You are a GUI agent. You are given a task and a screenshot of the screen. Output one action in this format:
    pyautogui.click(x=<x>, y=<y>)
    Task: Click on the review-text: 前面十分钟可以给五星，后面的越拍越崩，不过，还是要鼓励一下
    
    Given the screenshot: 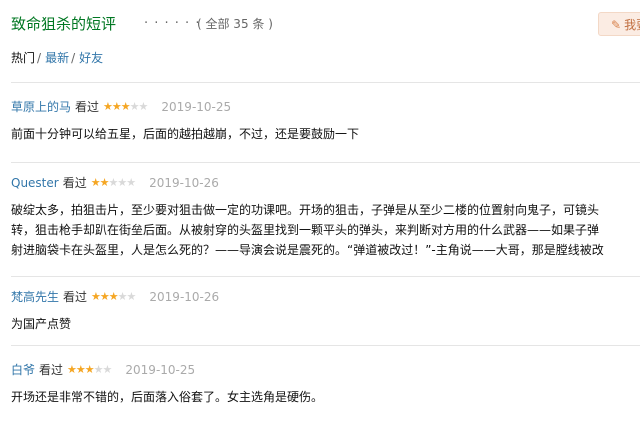 What is the action you would take?
    pyautogui.click(x=325, y=134)
    